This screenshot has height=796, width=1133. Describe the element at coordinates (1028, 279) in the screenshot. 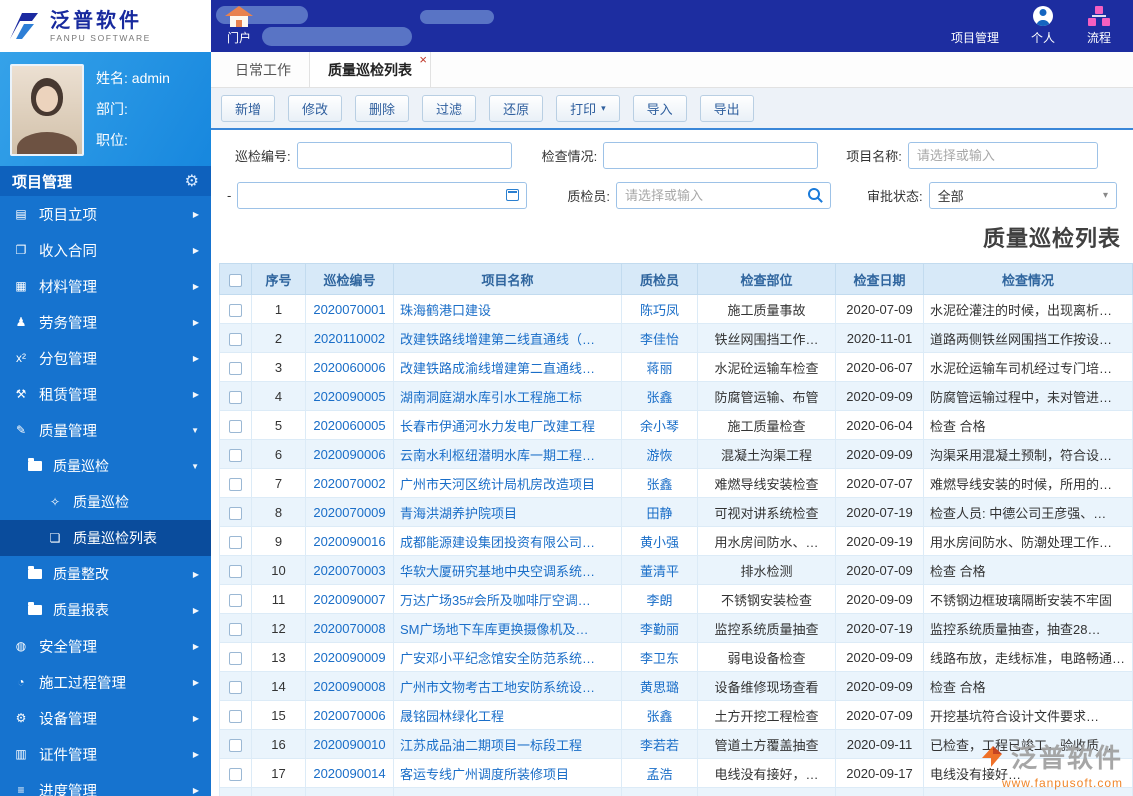

I see `col-header-6: 检查情况` at that location.